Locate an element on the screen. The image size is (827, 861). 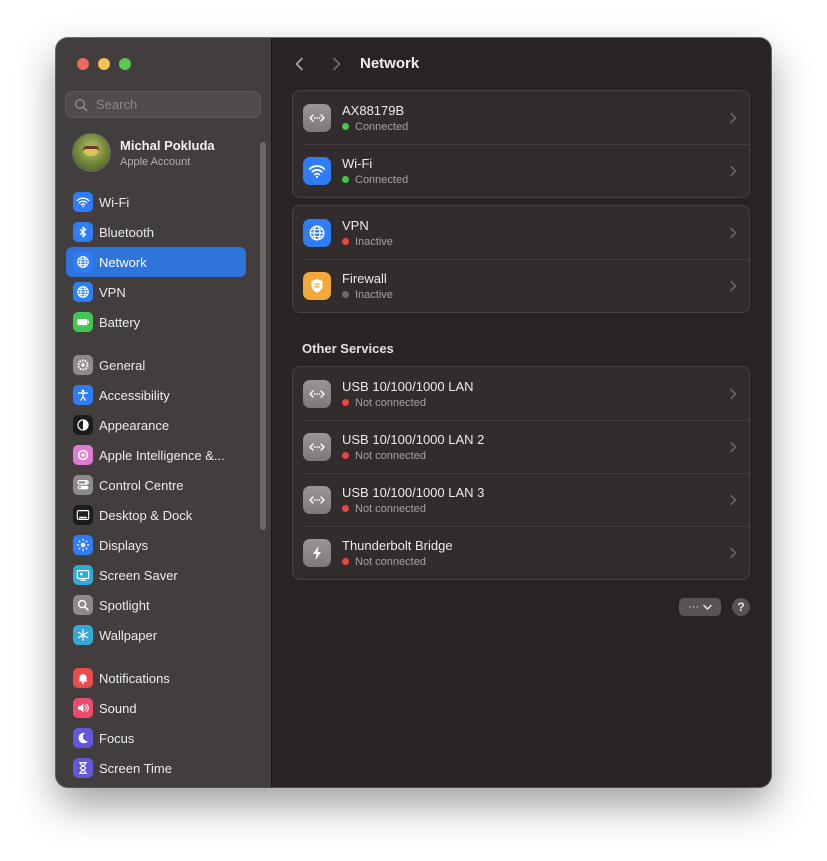
service-row-usb-10-100-1000-lan-2: USB 10/100/1000 LAN 2 Not connected is located at coordinates (521, 446).